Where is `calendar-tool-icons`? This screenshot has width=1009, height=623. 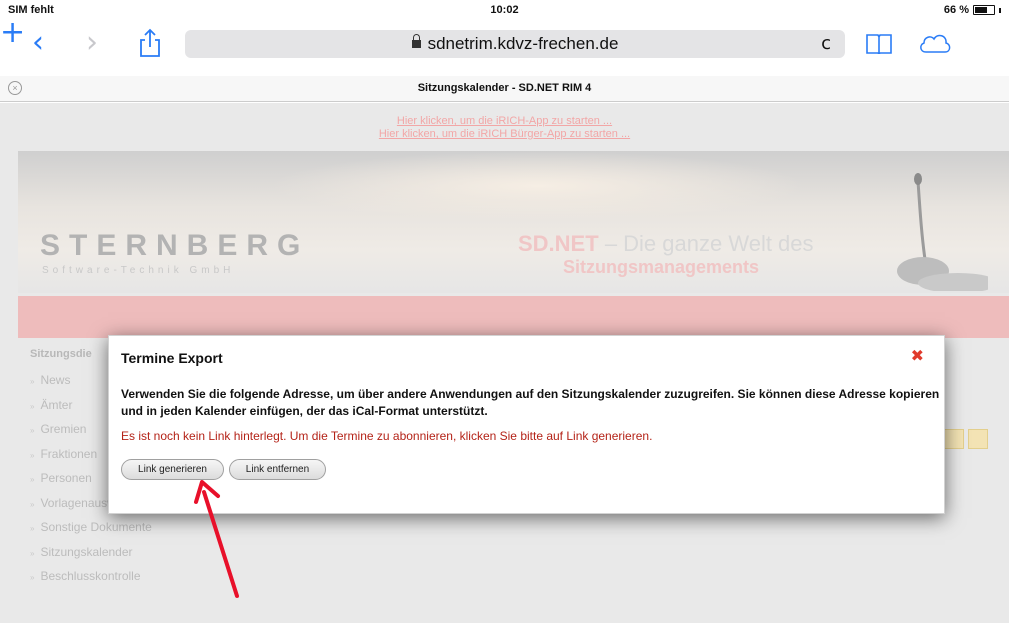
calendar-tool-icons is located at coordinates (966, 439).